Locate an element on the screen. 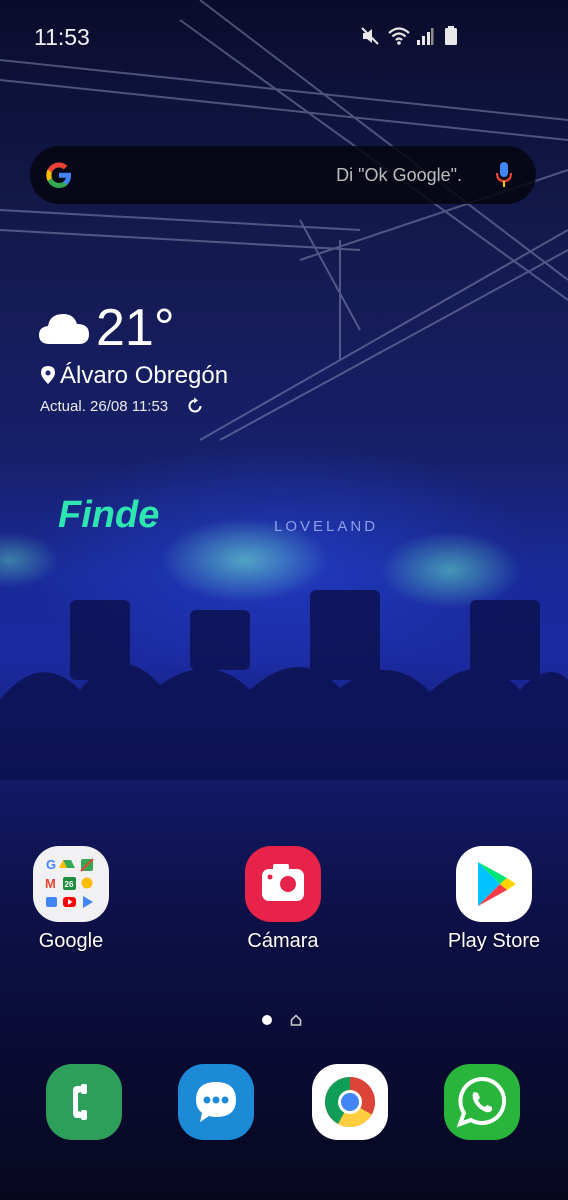 This screenshot has height=1200, width=568. location-pin-icon is located at coordinates (48, 375).